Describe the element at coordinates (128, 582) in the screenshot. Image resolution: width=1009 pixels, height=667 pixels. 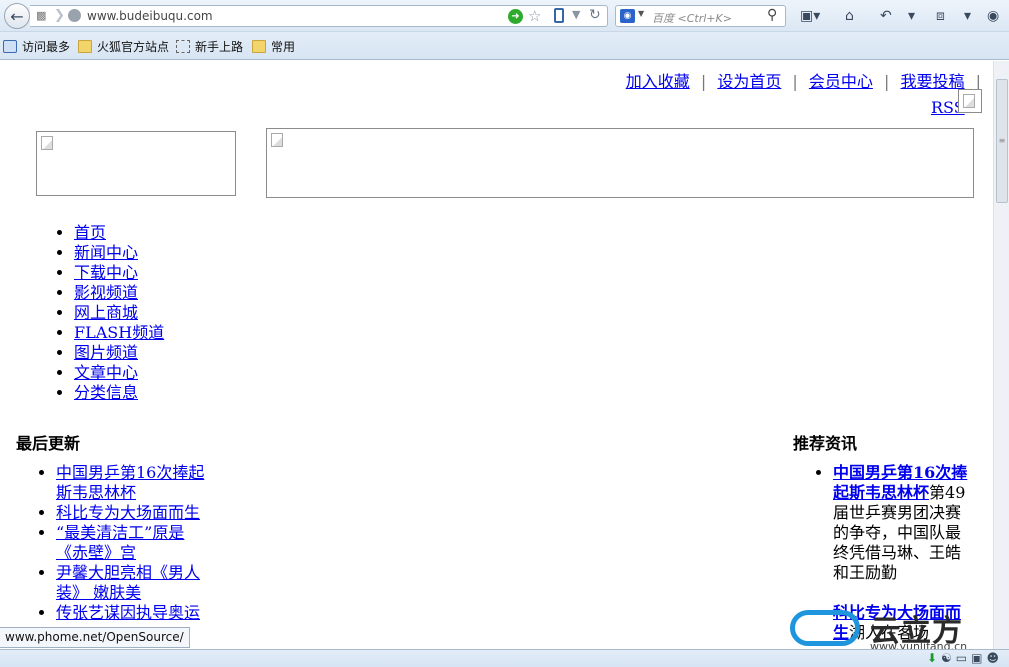
I see `latest-link: 尹馨大胆亮相《男人装》 嫩肤美` at that location.